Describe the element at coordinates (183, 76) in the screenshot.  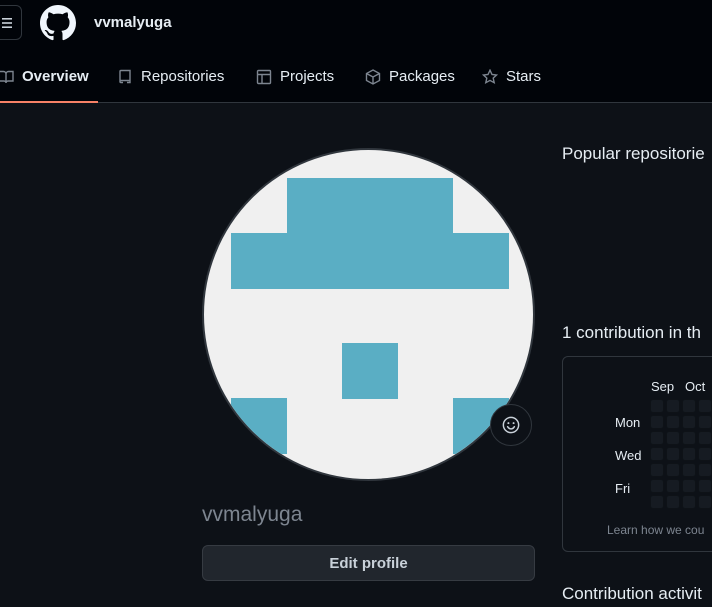
I see `tab-label: Repositories` at that location.